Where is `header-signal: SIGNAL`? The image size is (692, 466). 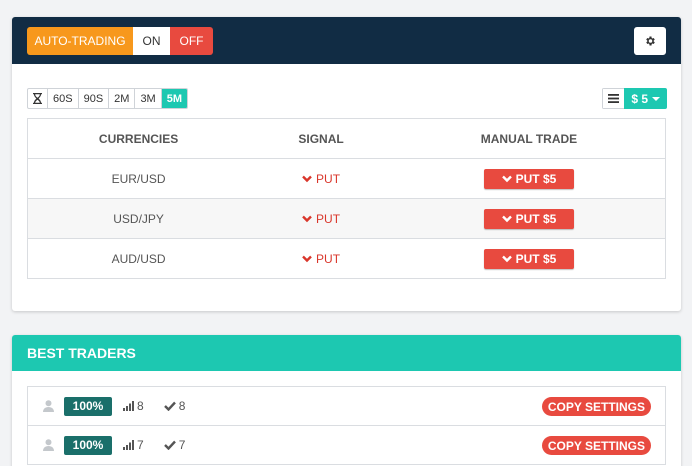
header-signal: SIGNAL is located at coordinates (321, 138).